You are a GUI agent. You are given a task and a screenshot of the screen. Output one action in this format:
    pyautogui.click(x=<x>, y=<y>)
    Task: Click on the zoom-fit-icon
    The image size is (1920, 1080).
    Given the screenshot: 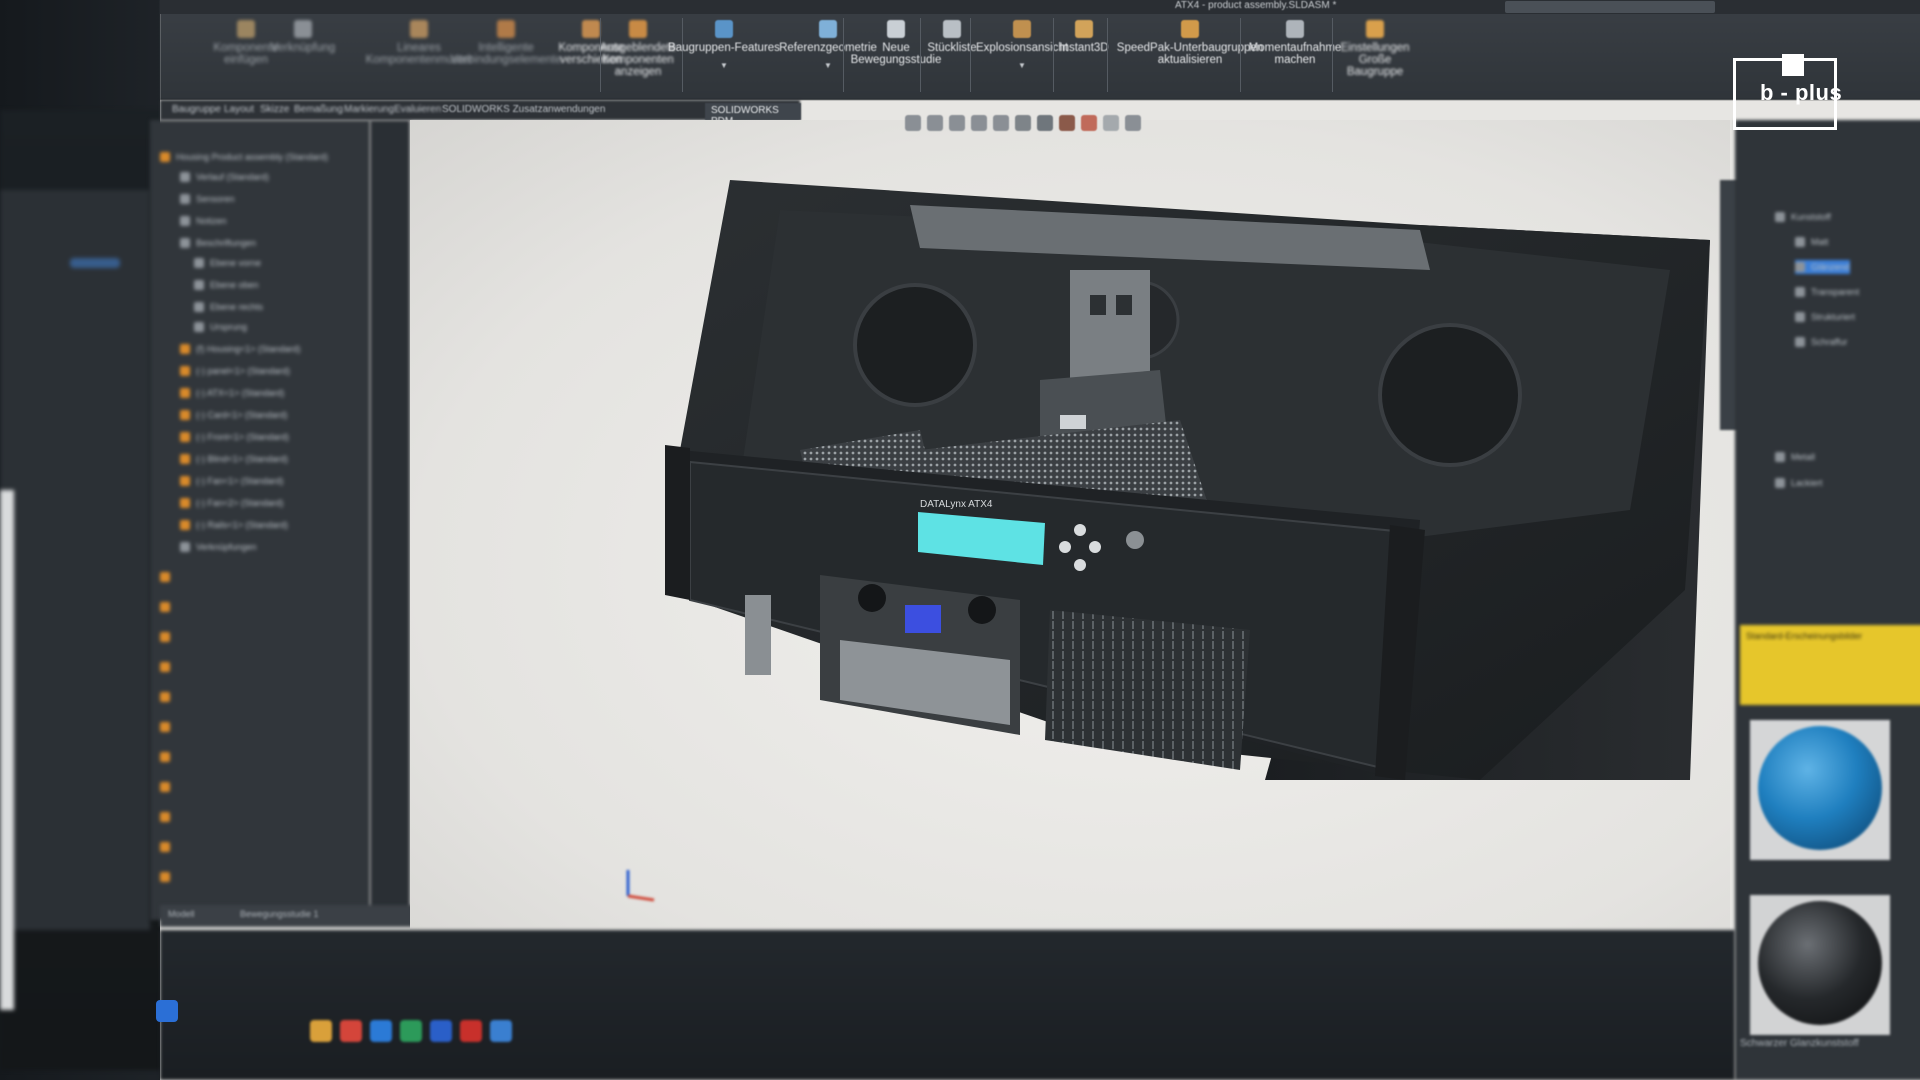 What is the action you would take?
    pyautogui.click(x=913, y=123)
    